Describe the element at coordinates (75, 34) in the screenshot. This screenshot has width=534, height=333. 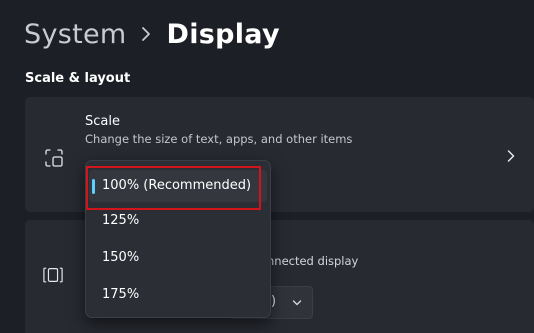
I see `breadcrumb-system-link: System` at that location.